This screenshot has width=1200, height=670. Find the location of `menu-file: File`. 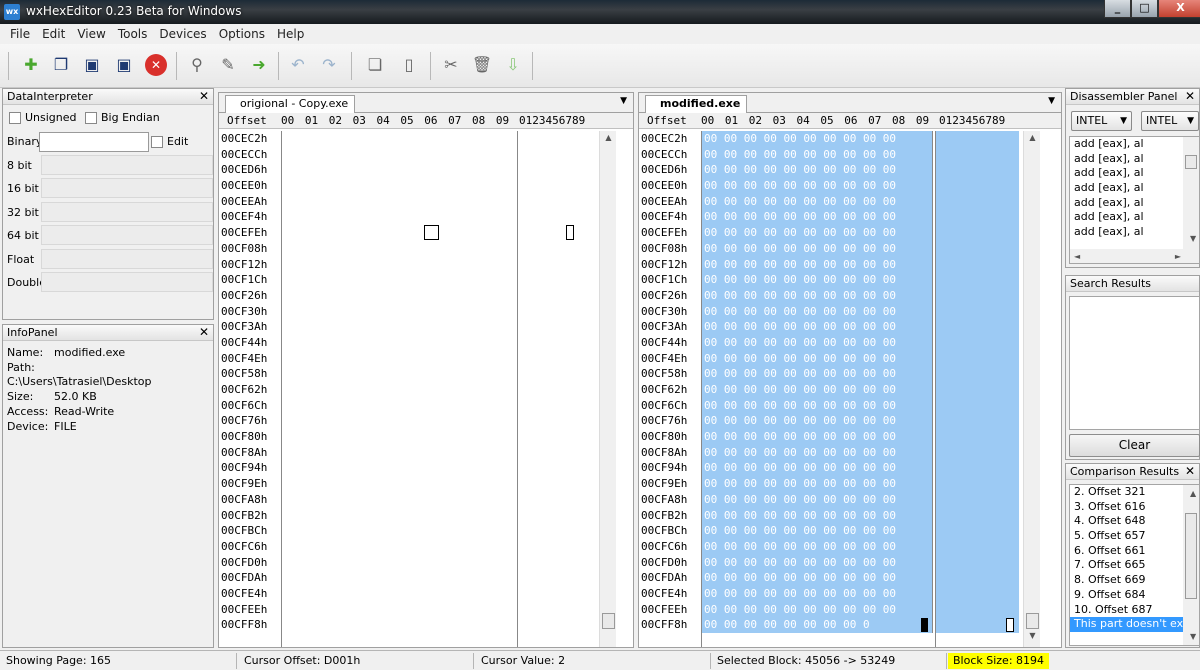

menu-file: File is located at coordinates (20, 34).